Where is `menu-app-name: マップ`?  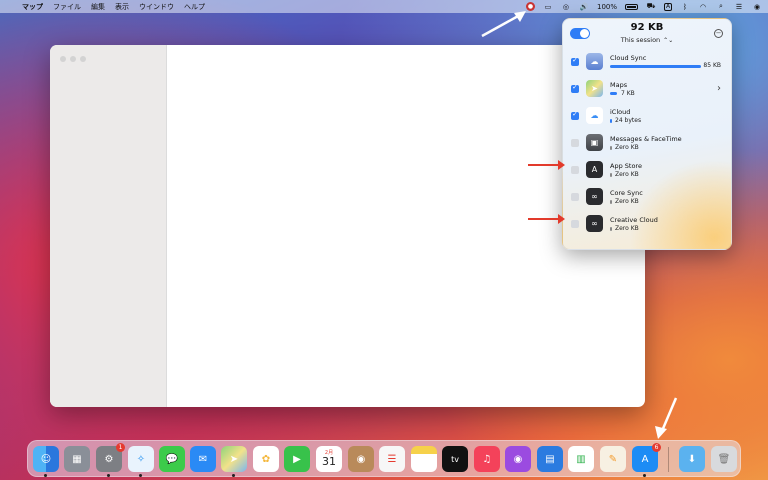 menu-app-name: マップ is located at coordinates (32, 7).